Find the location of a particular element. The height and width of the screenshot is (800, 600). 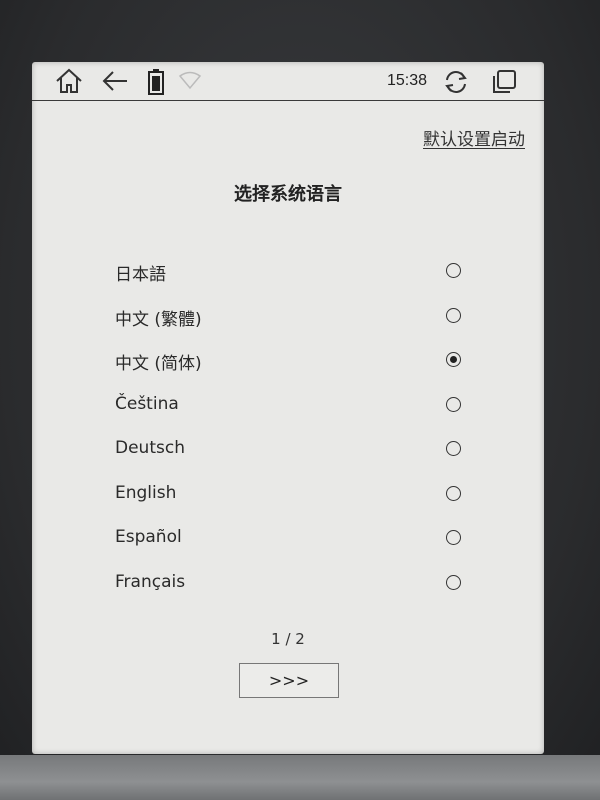

back-icon is located at coordinates (115, 81).